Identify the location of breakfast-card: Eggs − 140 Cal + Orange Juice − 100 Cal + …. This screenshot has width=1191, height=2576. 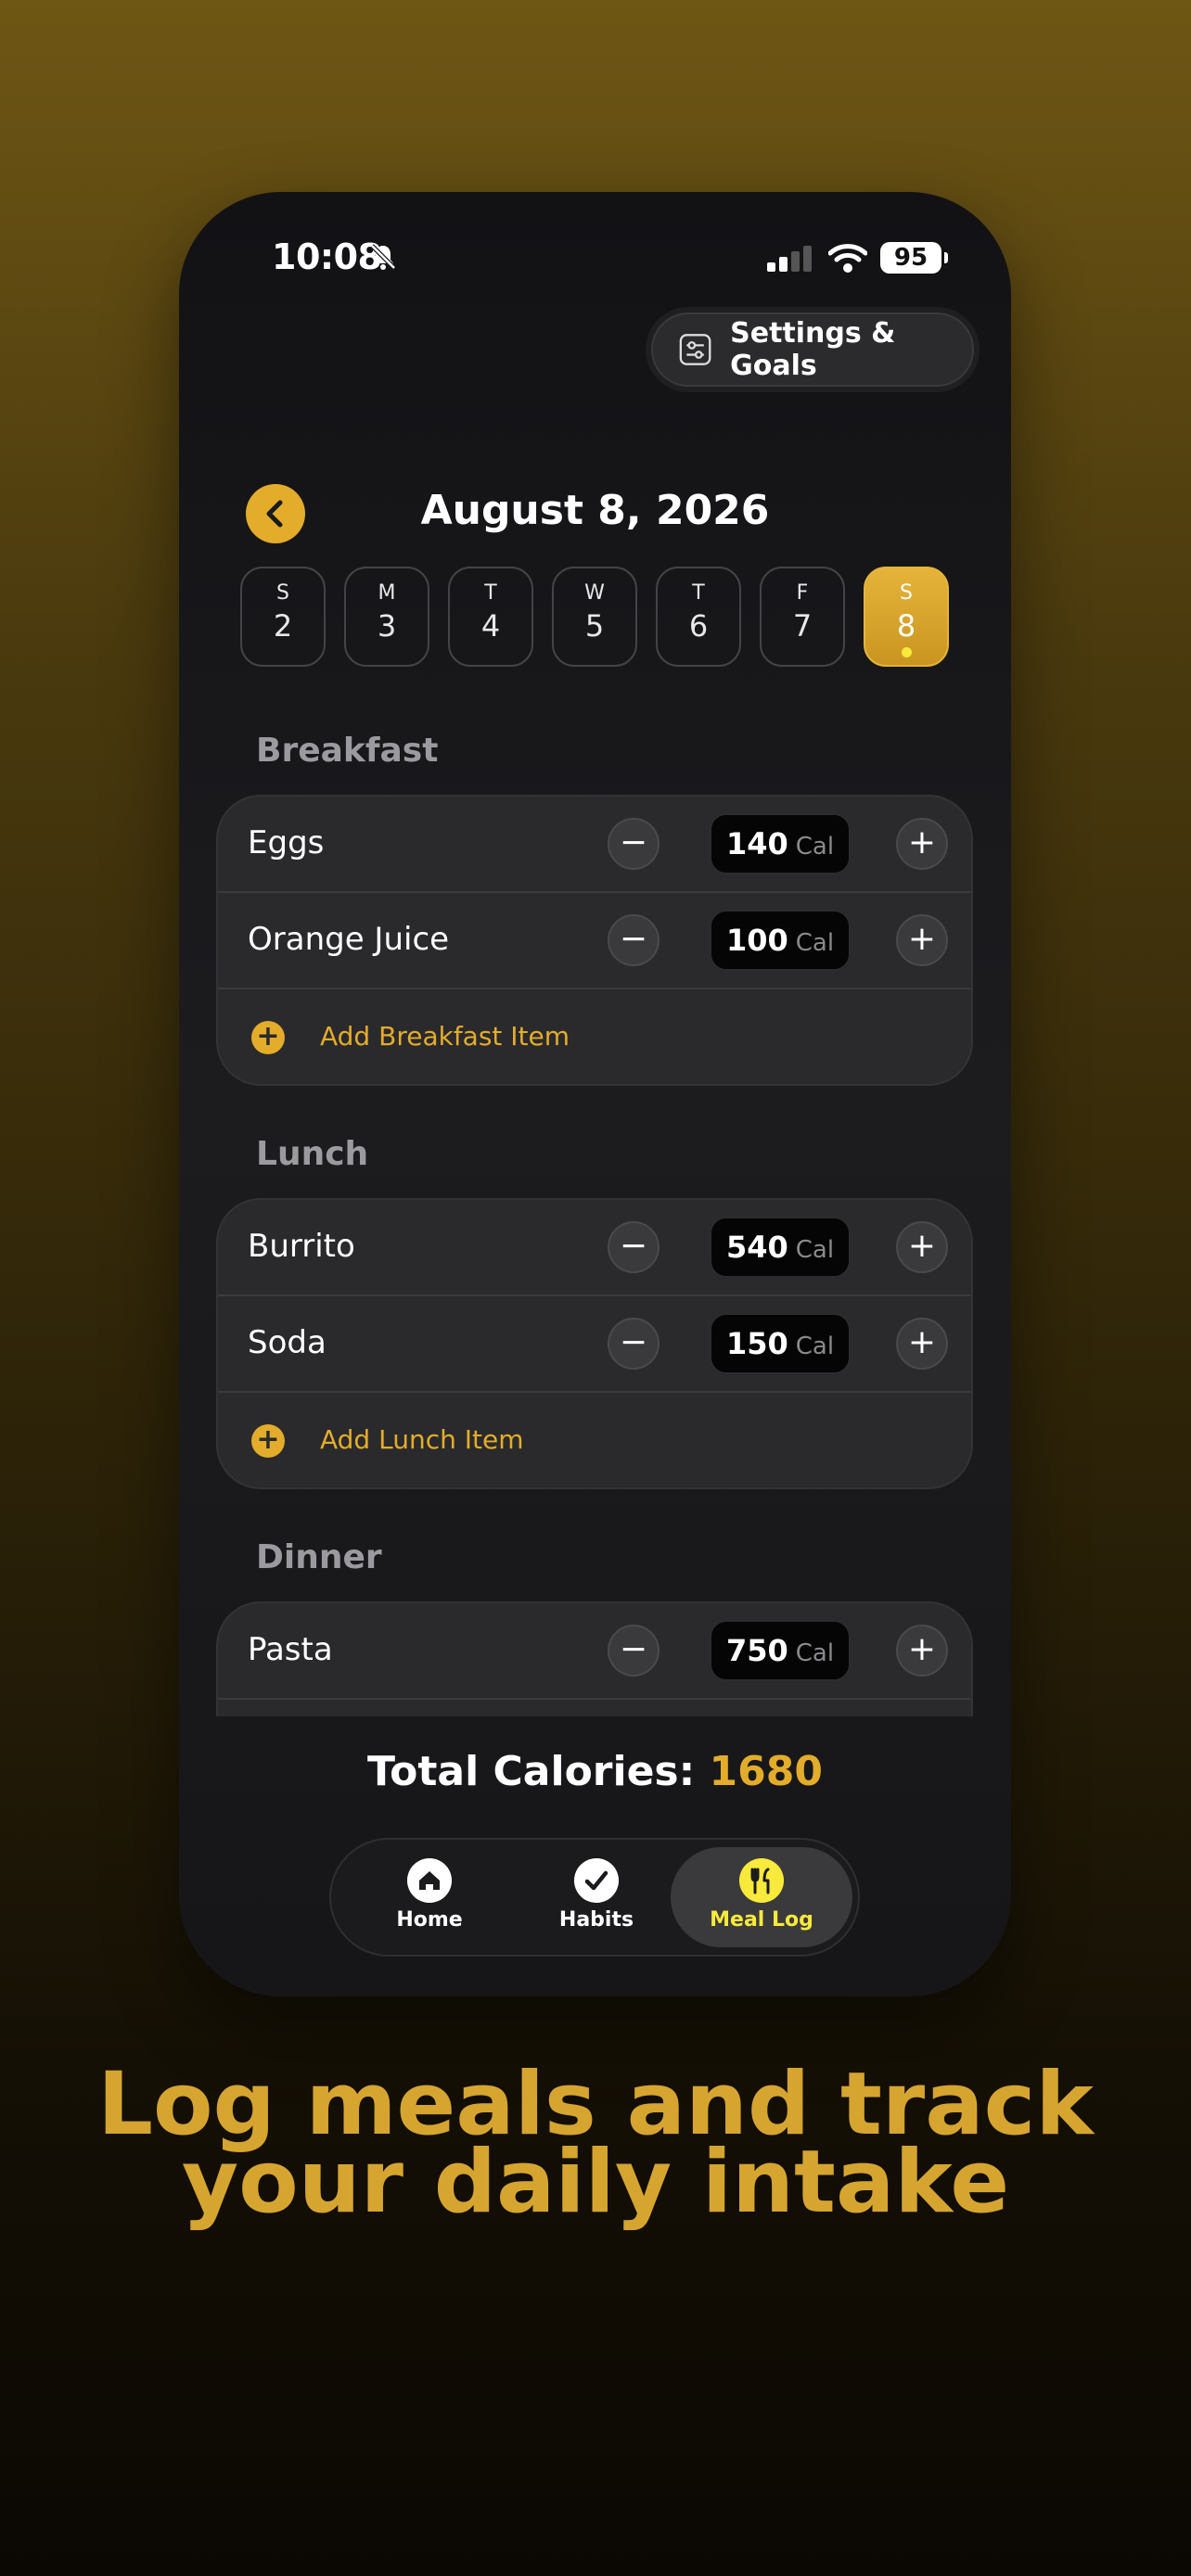
(594, 940).